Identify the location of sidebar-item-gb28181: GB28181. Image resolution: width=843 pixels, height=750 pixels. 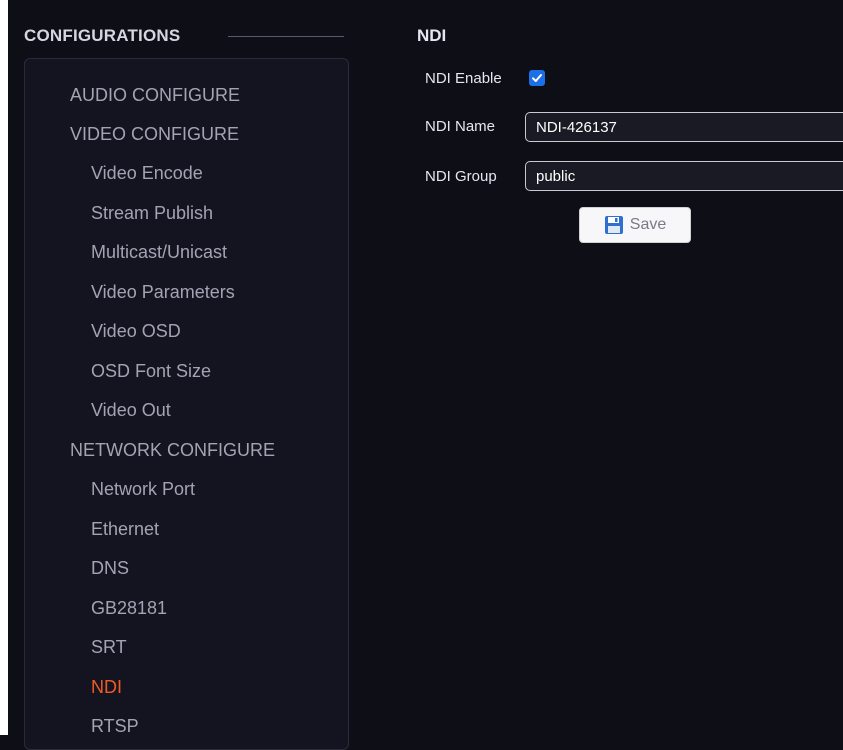
(129, 608).